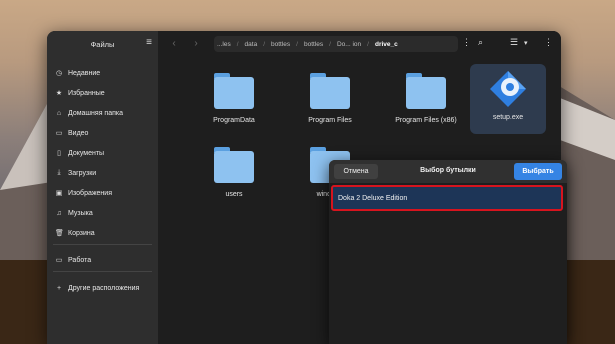 The image size is (615, 344). Describe the element at coordinates (82, 173) in the screenshot. I see `sidebar-item-label: Загрузки` at that location.